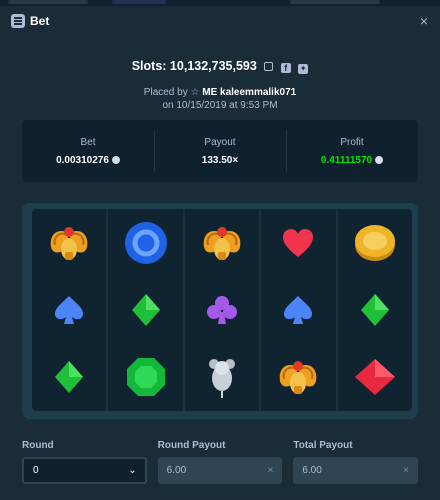 The image size is (440, 500). Describe the element at coordinates (312, 470) in the screenshot. I see `total-payout-value: 6.00` at that location.